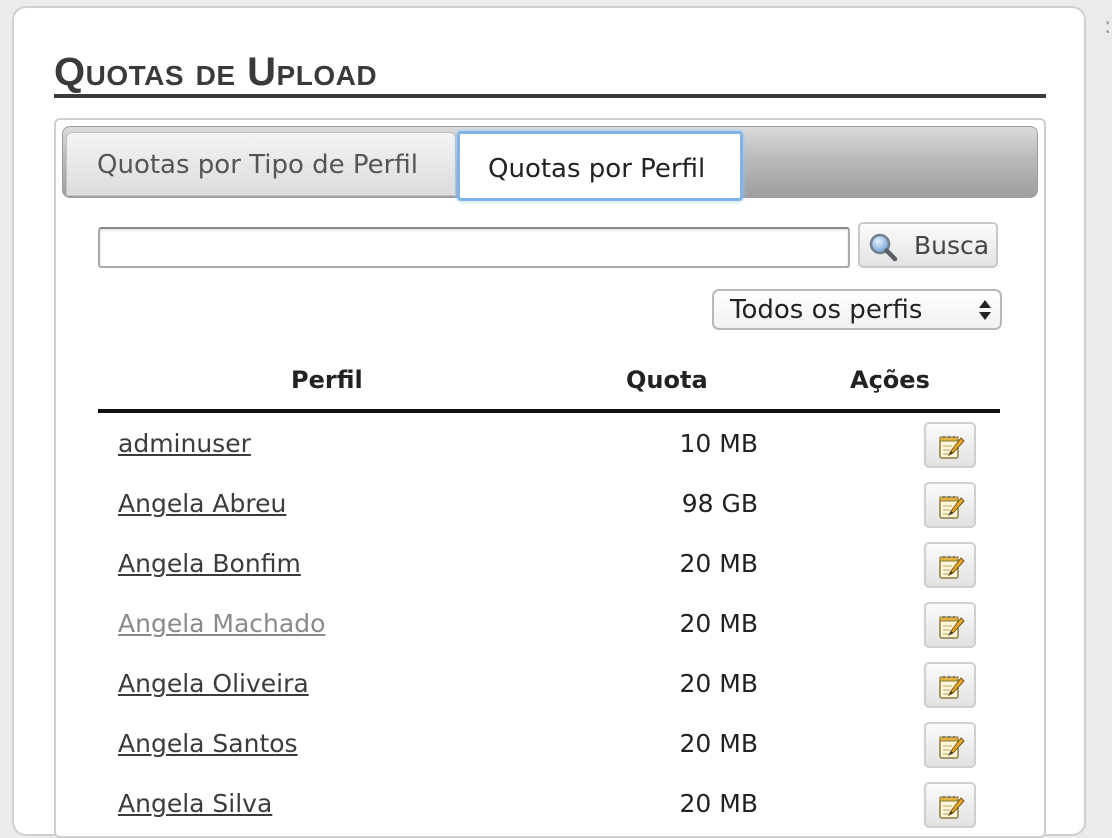 The width and height of the screenshot is (1112, 838). I want to click on profile-link: Angela Bonfim, so click(209, 564).